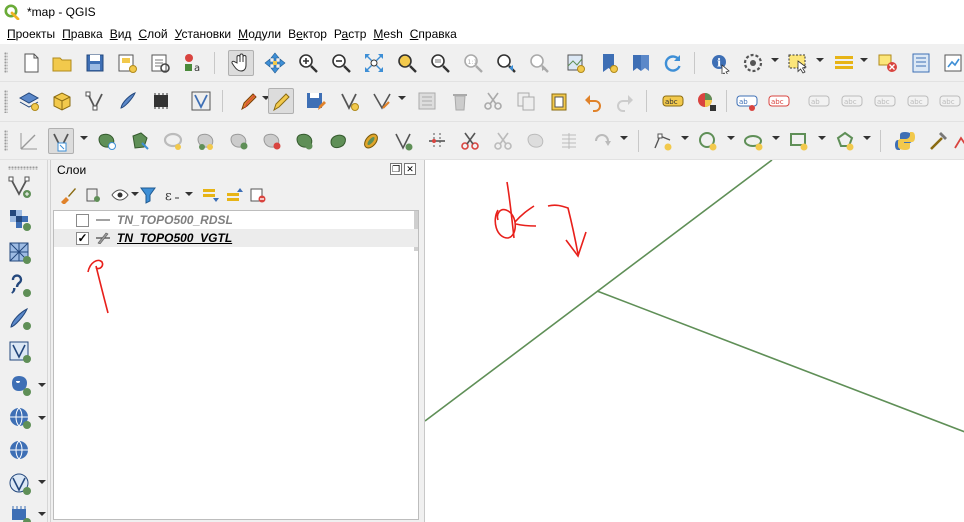 This screenshot has height=522, width=964. Describe the element at coordinates (20, 187) in the screenshot. I see `add-vector-layer-icon` at that location.